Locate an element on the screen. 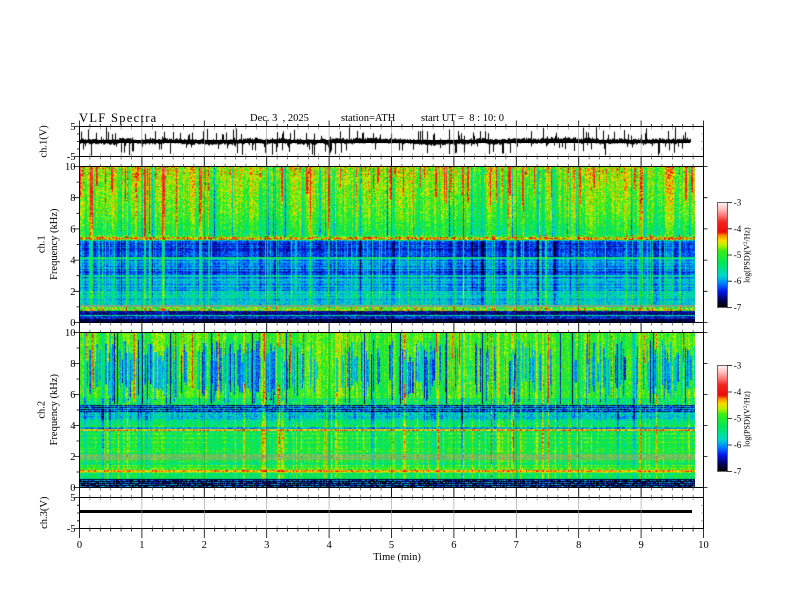 This screenshot has height=612, width=792. svg-text: Dec. 3 , 2025 is located at coordinates (279, 118).